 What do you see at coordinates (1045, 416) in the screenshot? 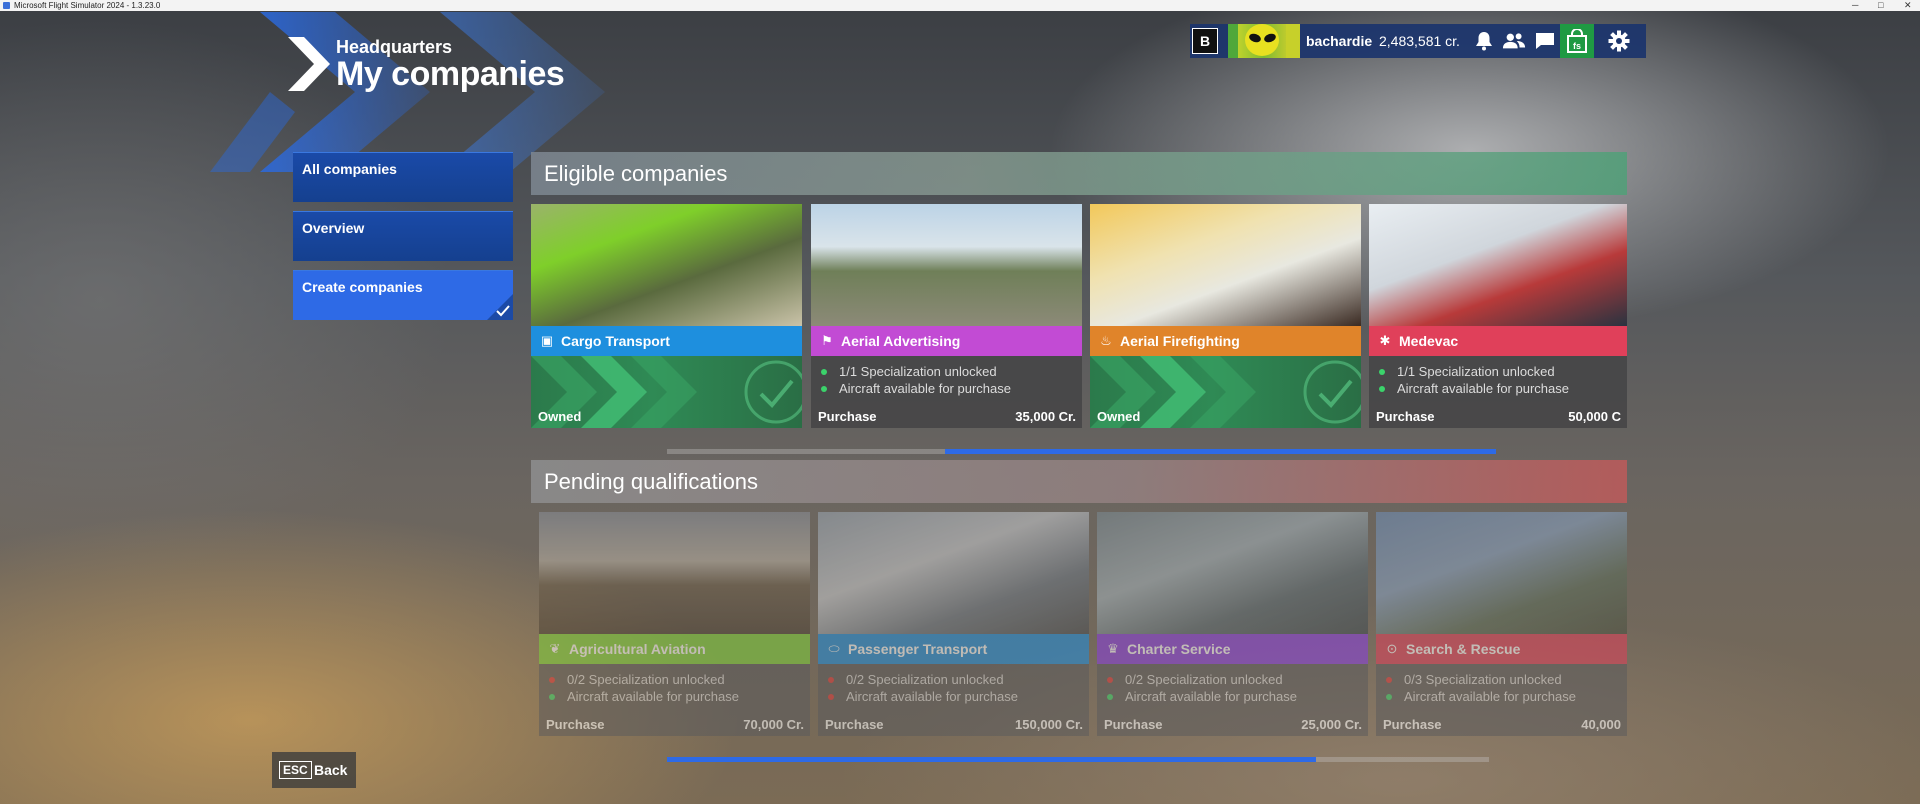
I see `company-price: 35,000 Cr.` at bounding box center [1045, 416].